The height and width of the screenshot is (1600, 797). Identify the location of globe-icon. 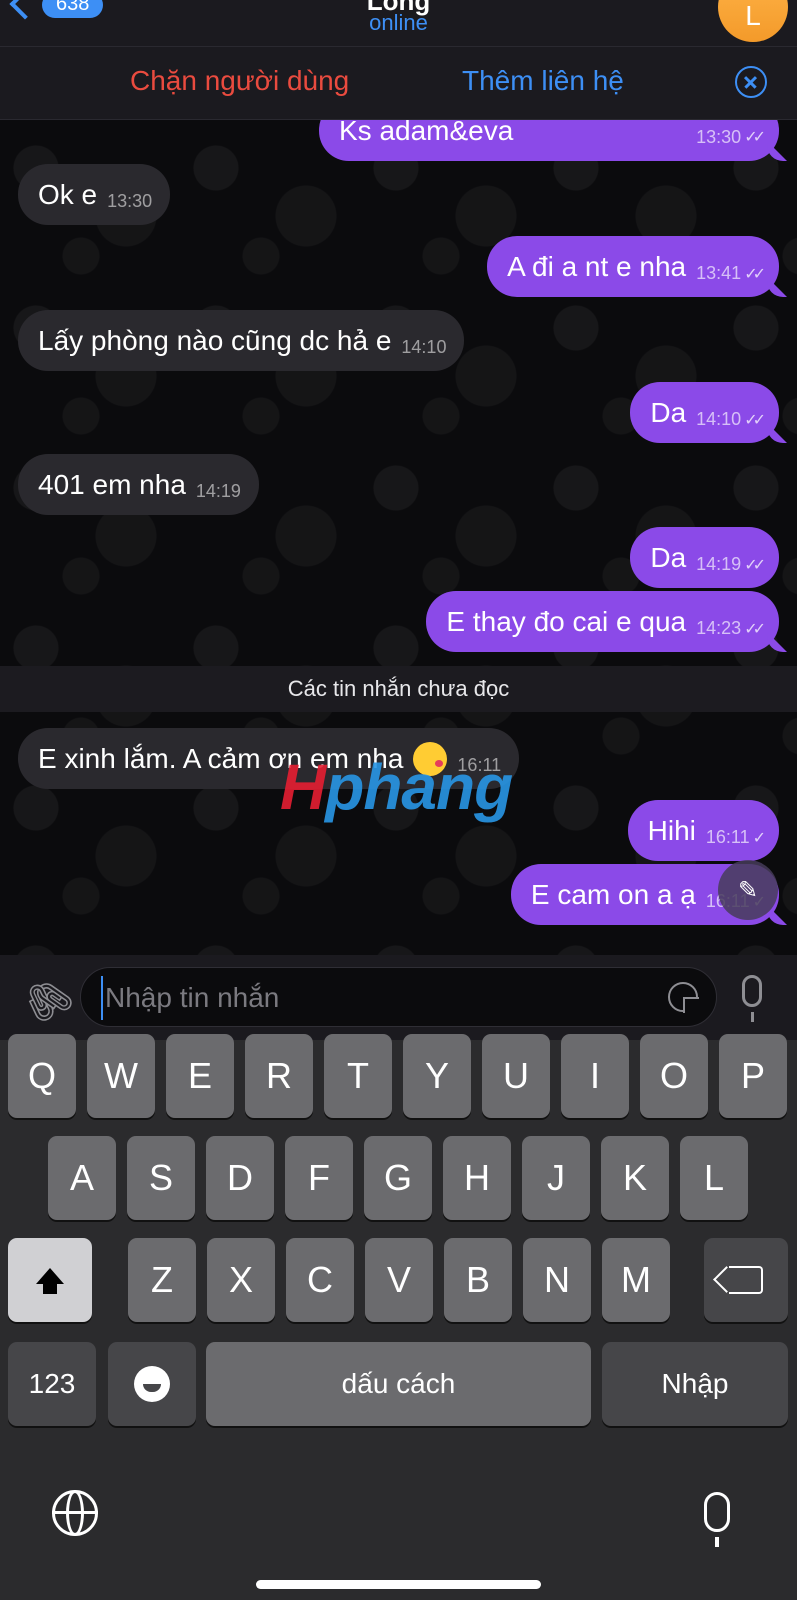
(75, 1513).